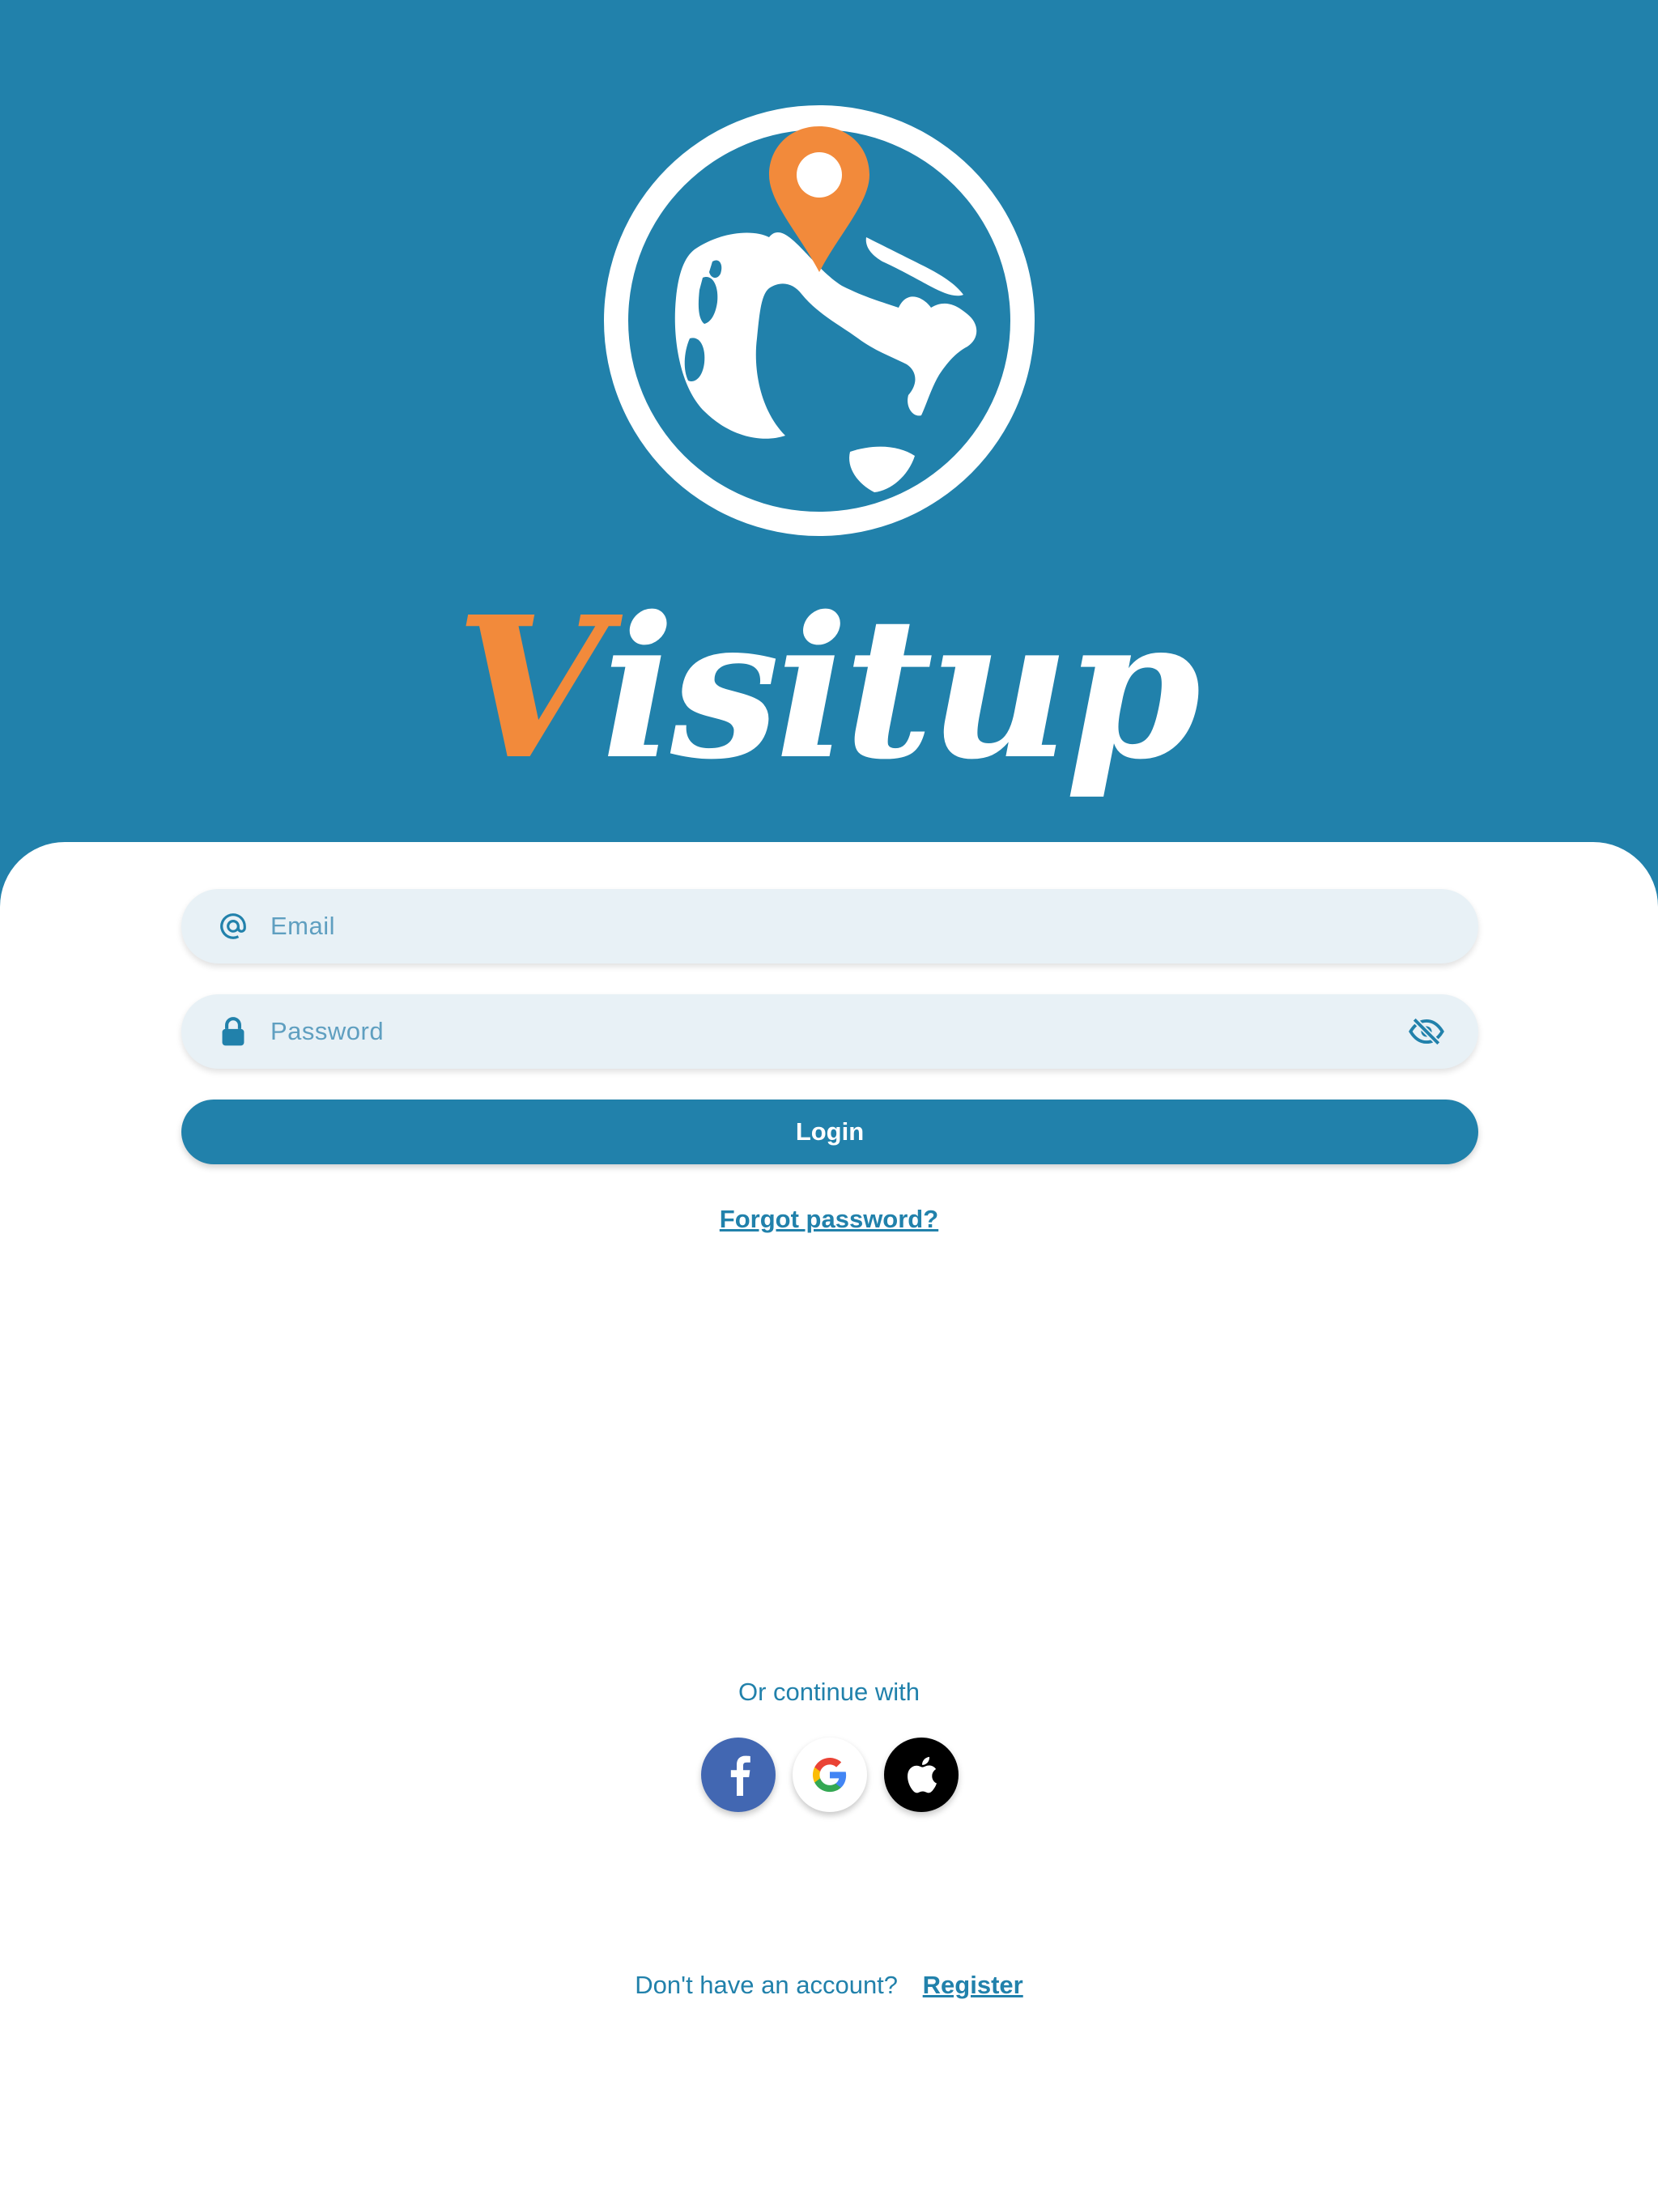 This screenshot has height=2212, width=1658. I want to click on globe-with-location-pin-icon, so click(819, 320).